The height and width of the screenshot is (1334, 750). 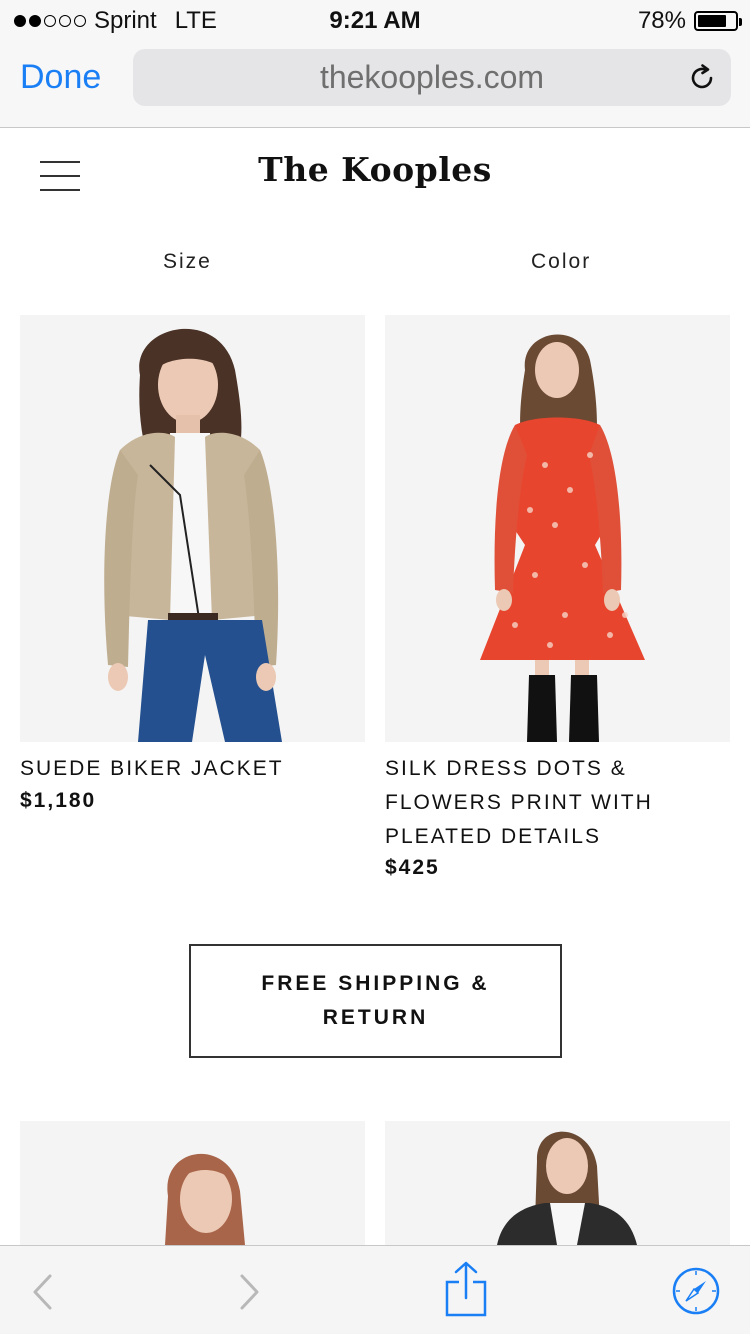 What do you see at coordinates (195, 20) in the screenshot?
I see `network-type: LTE` at bounding box center [195, 20].